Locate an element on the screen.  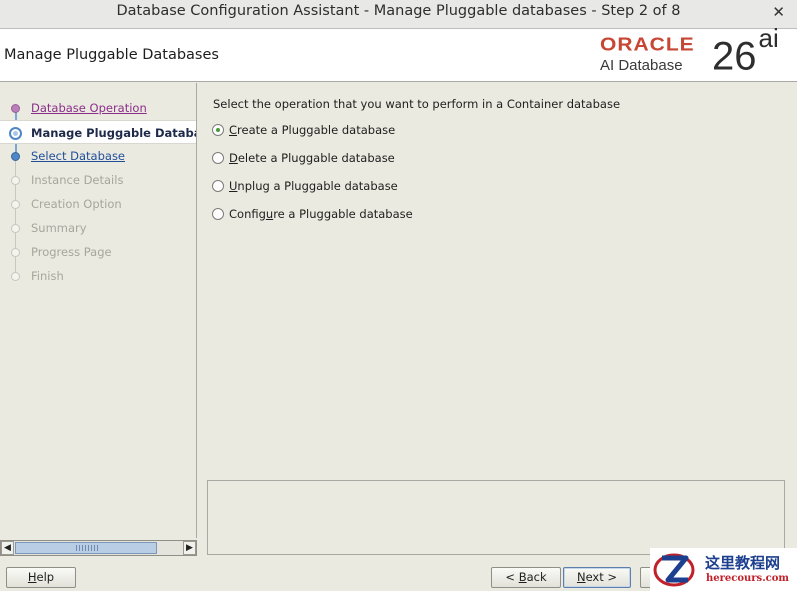
details-panel is located at coordinates (496, 517).